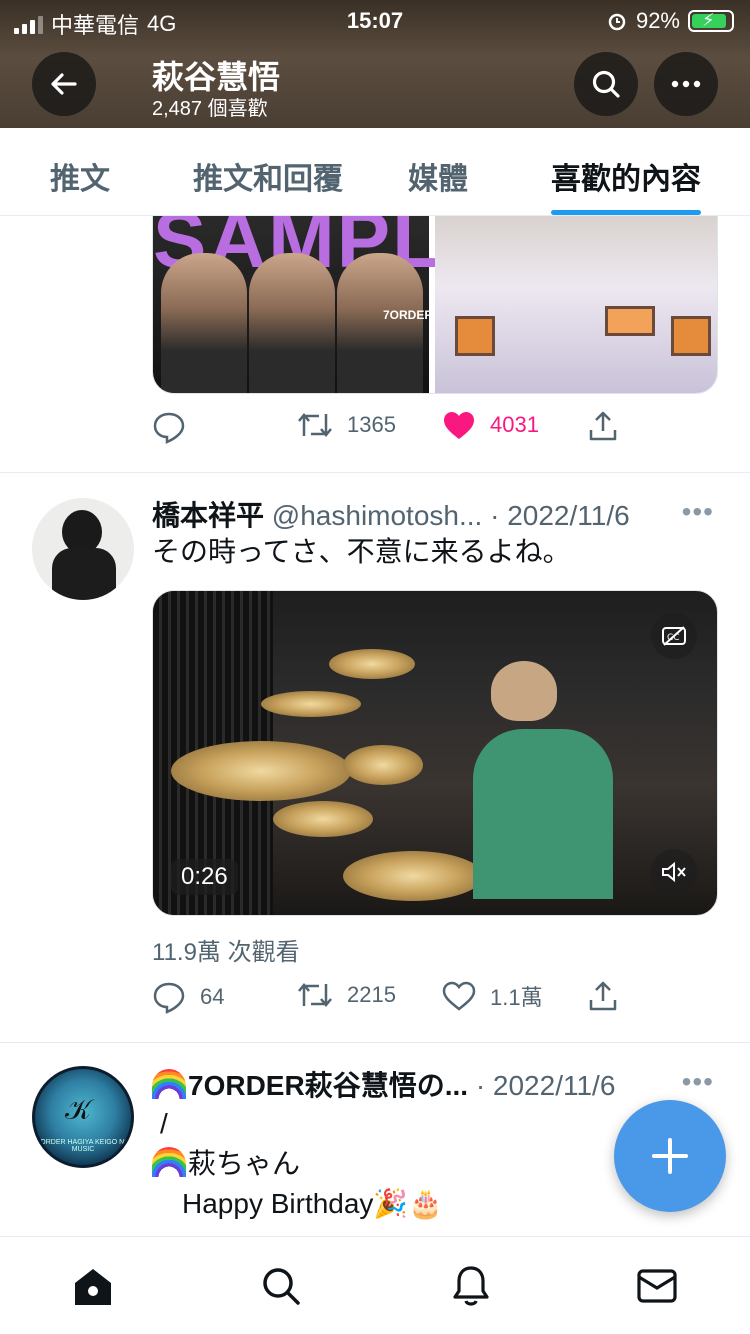  Describe the element at coordinates (626, 212) in the screenshot. I see `active-tab-indicator` at that location.